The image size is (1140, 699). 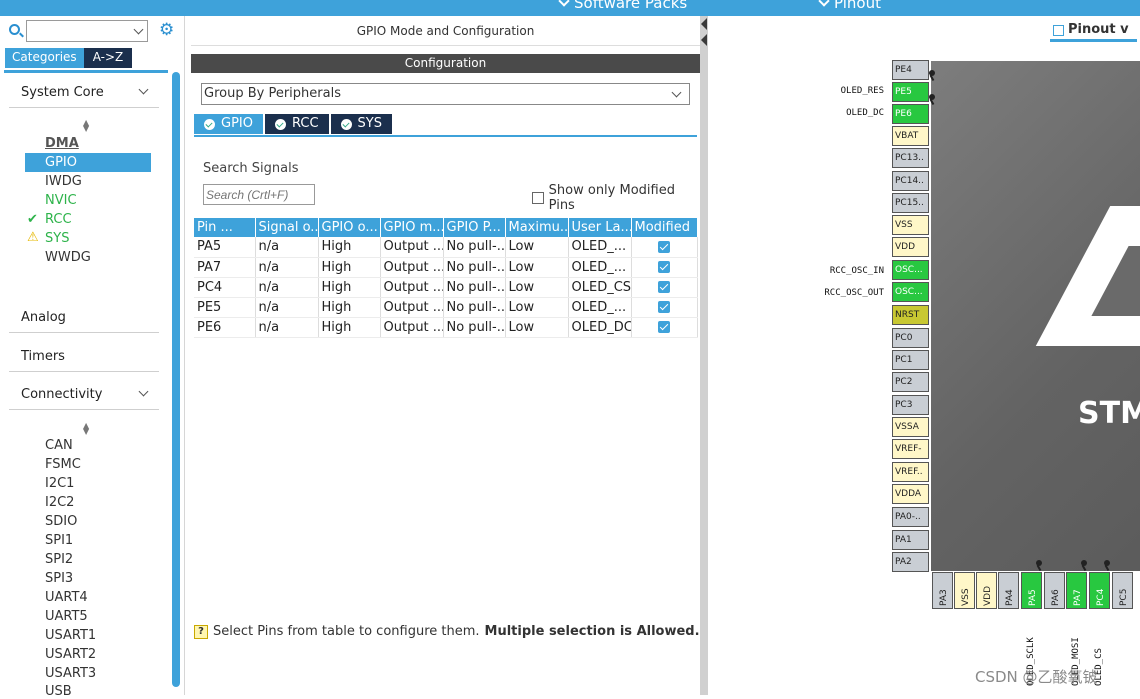 What do you see at coordinates (68, 257) in the screenshot?
I see `list-item-wwdg: WWDG` at bounding box center [68, 257].